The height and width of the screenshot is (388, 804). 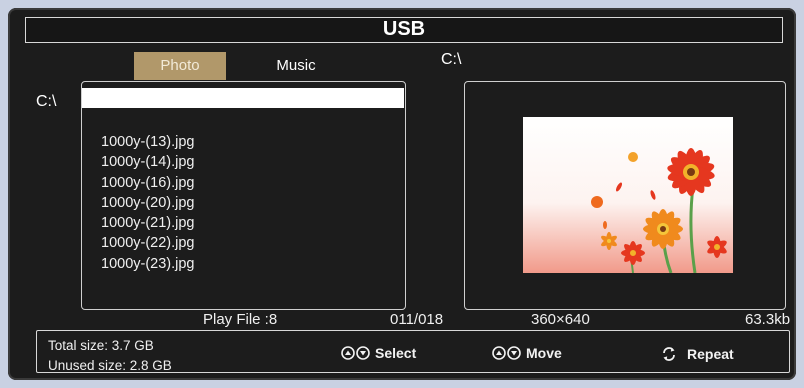 What do you see at coordinates (296, 66) in the screenshot?
I see `tab-music: Music` at bounding box center [296, 66].